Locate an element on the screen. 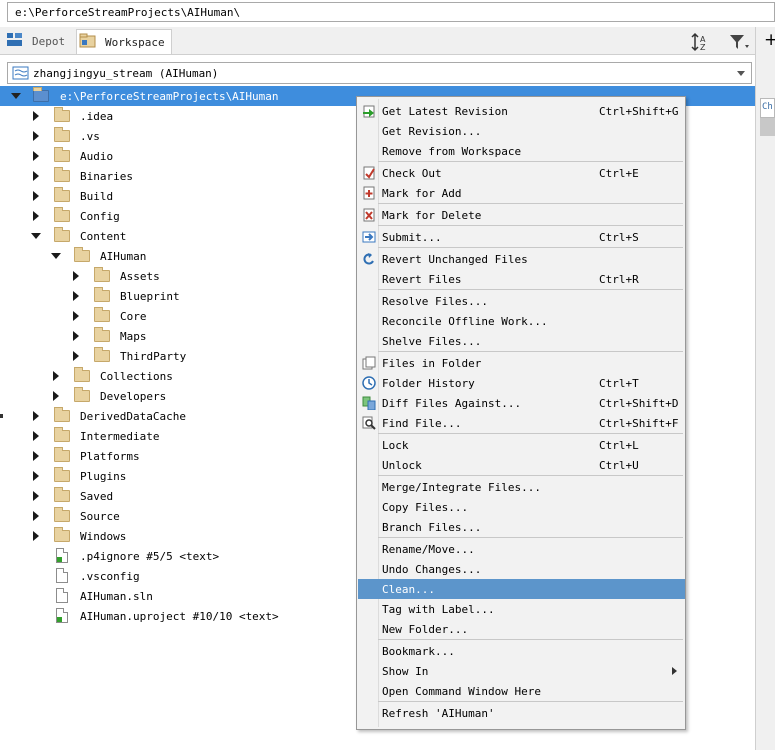 The image size is (775, 750). menu-item-shortcut: Ctrl+U is located at coordinates (619, 465).